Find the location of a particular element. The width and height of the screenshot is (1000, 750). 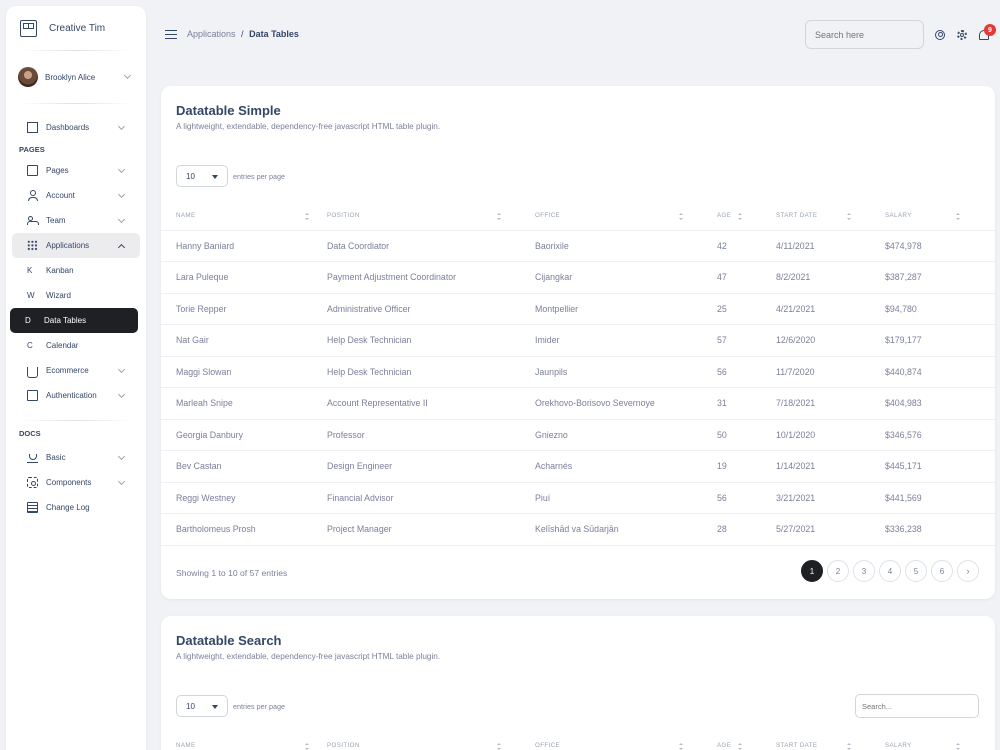

cell-office: Montpellier is located at coordinates (626, 309).